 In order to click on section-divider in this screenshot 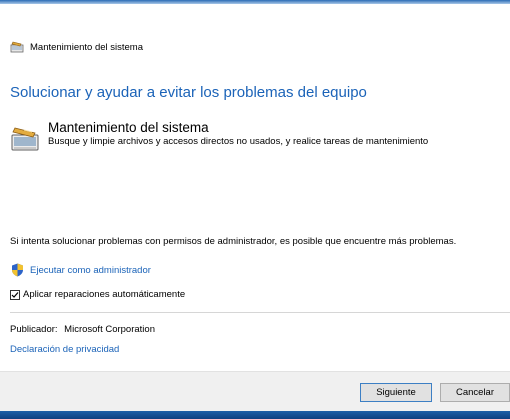, I will do `click(260, 312)`.